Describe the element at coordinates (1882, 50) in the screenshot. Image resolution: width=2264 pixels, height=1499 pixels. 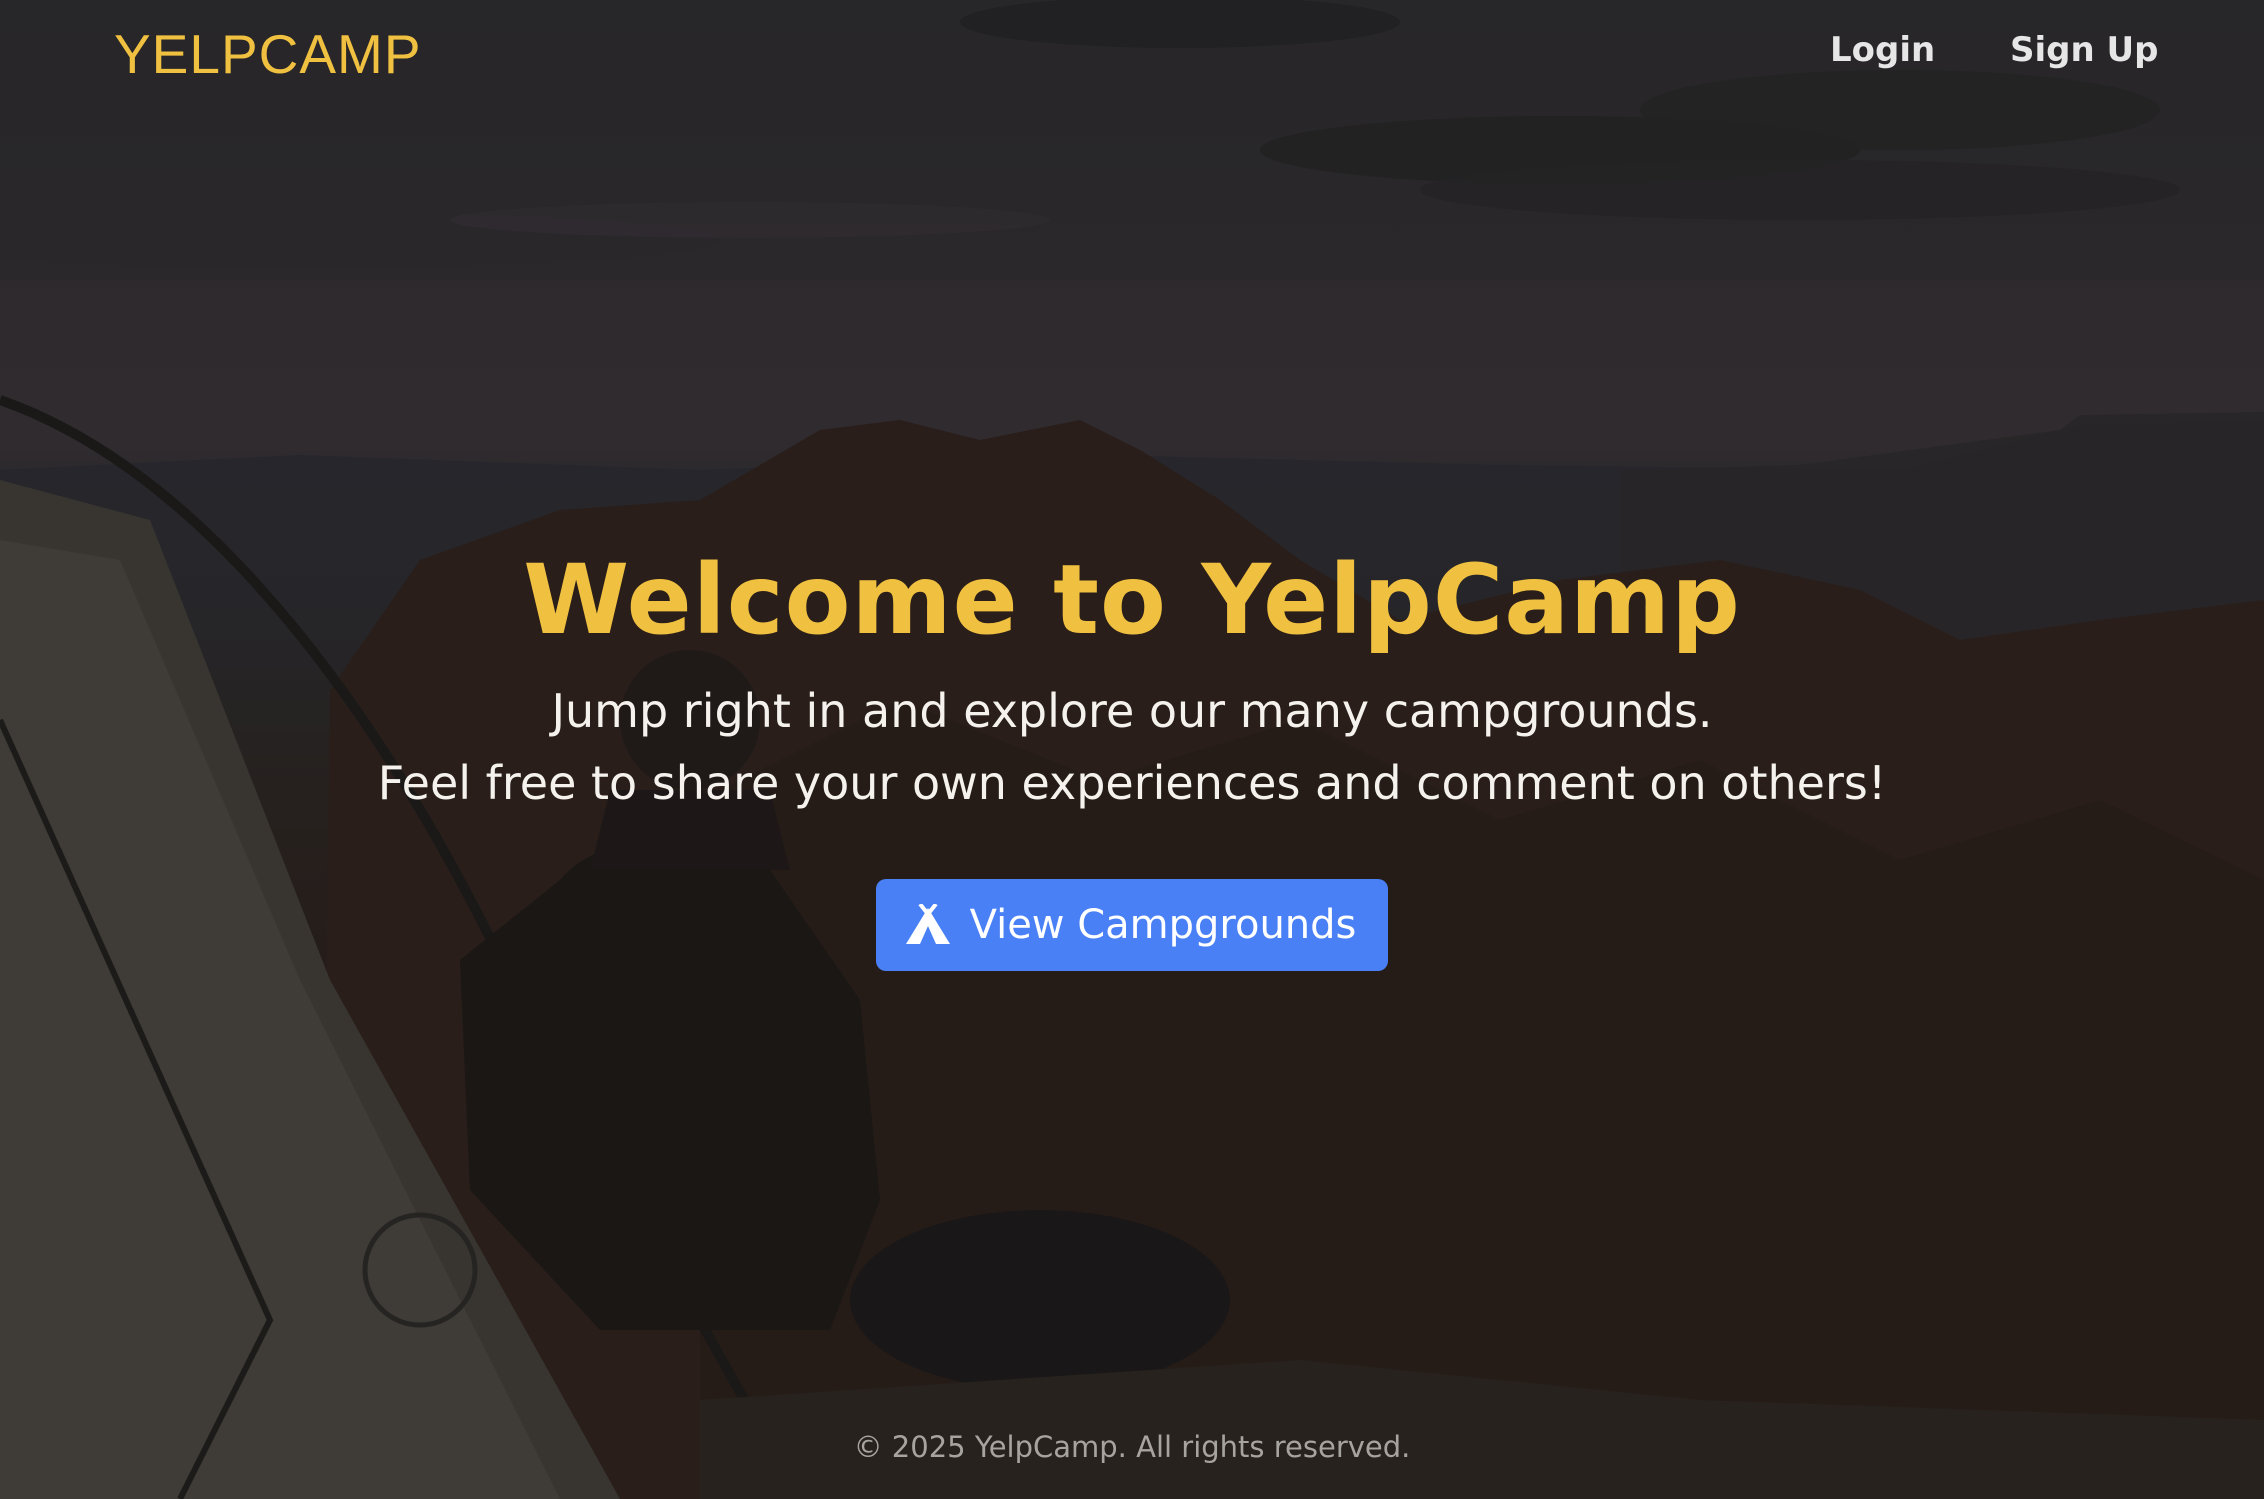
I see `login-link: Login` at that location.